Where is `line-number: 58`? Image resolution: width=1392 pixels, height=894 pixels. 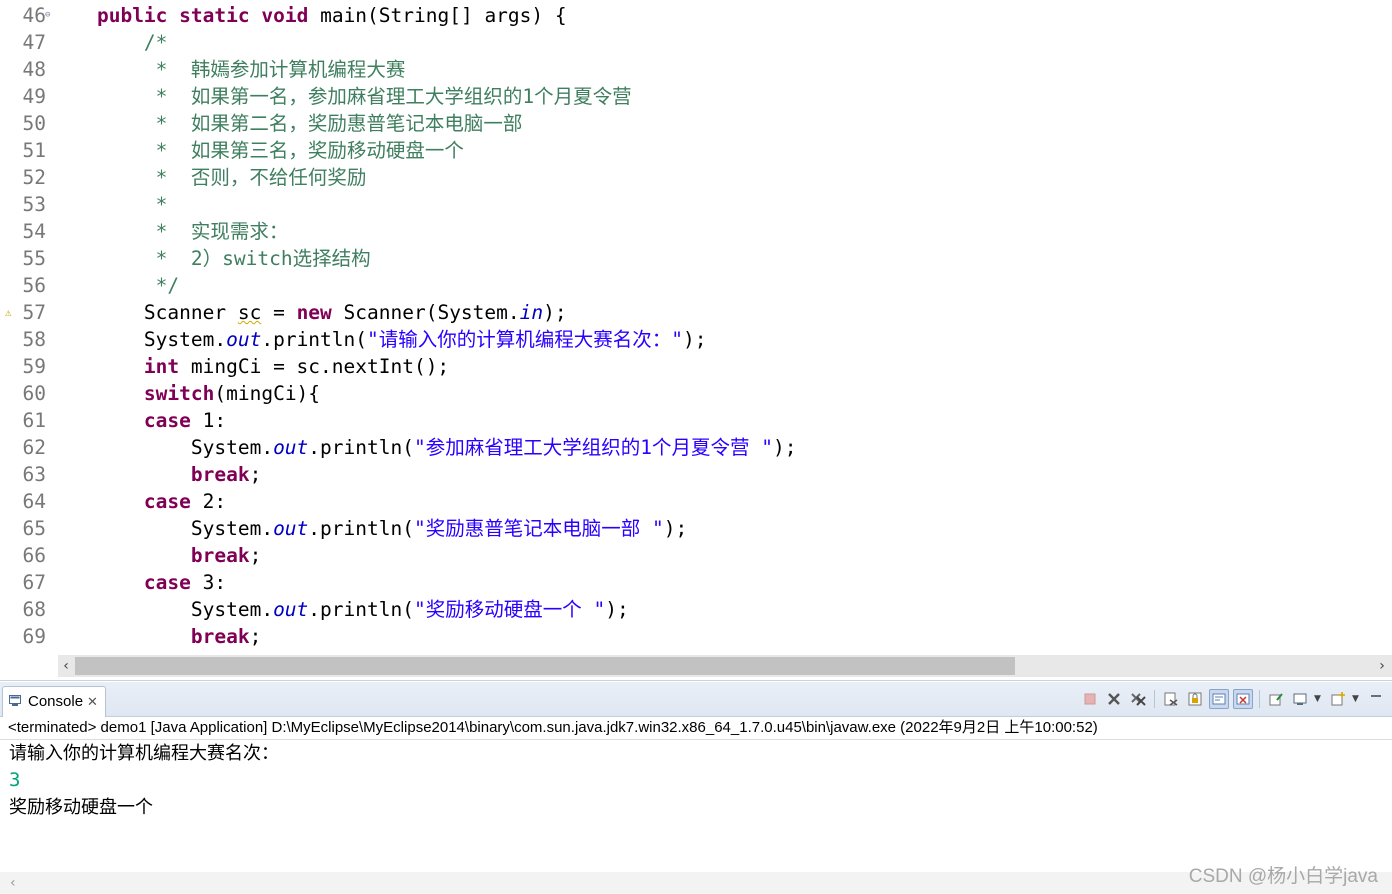 line-number: 58 is located at coordinates (34, 339).